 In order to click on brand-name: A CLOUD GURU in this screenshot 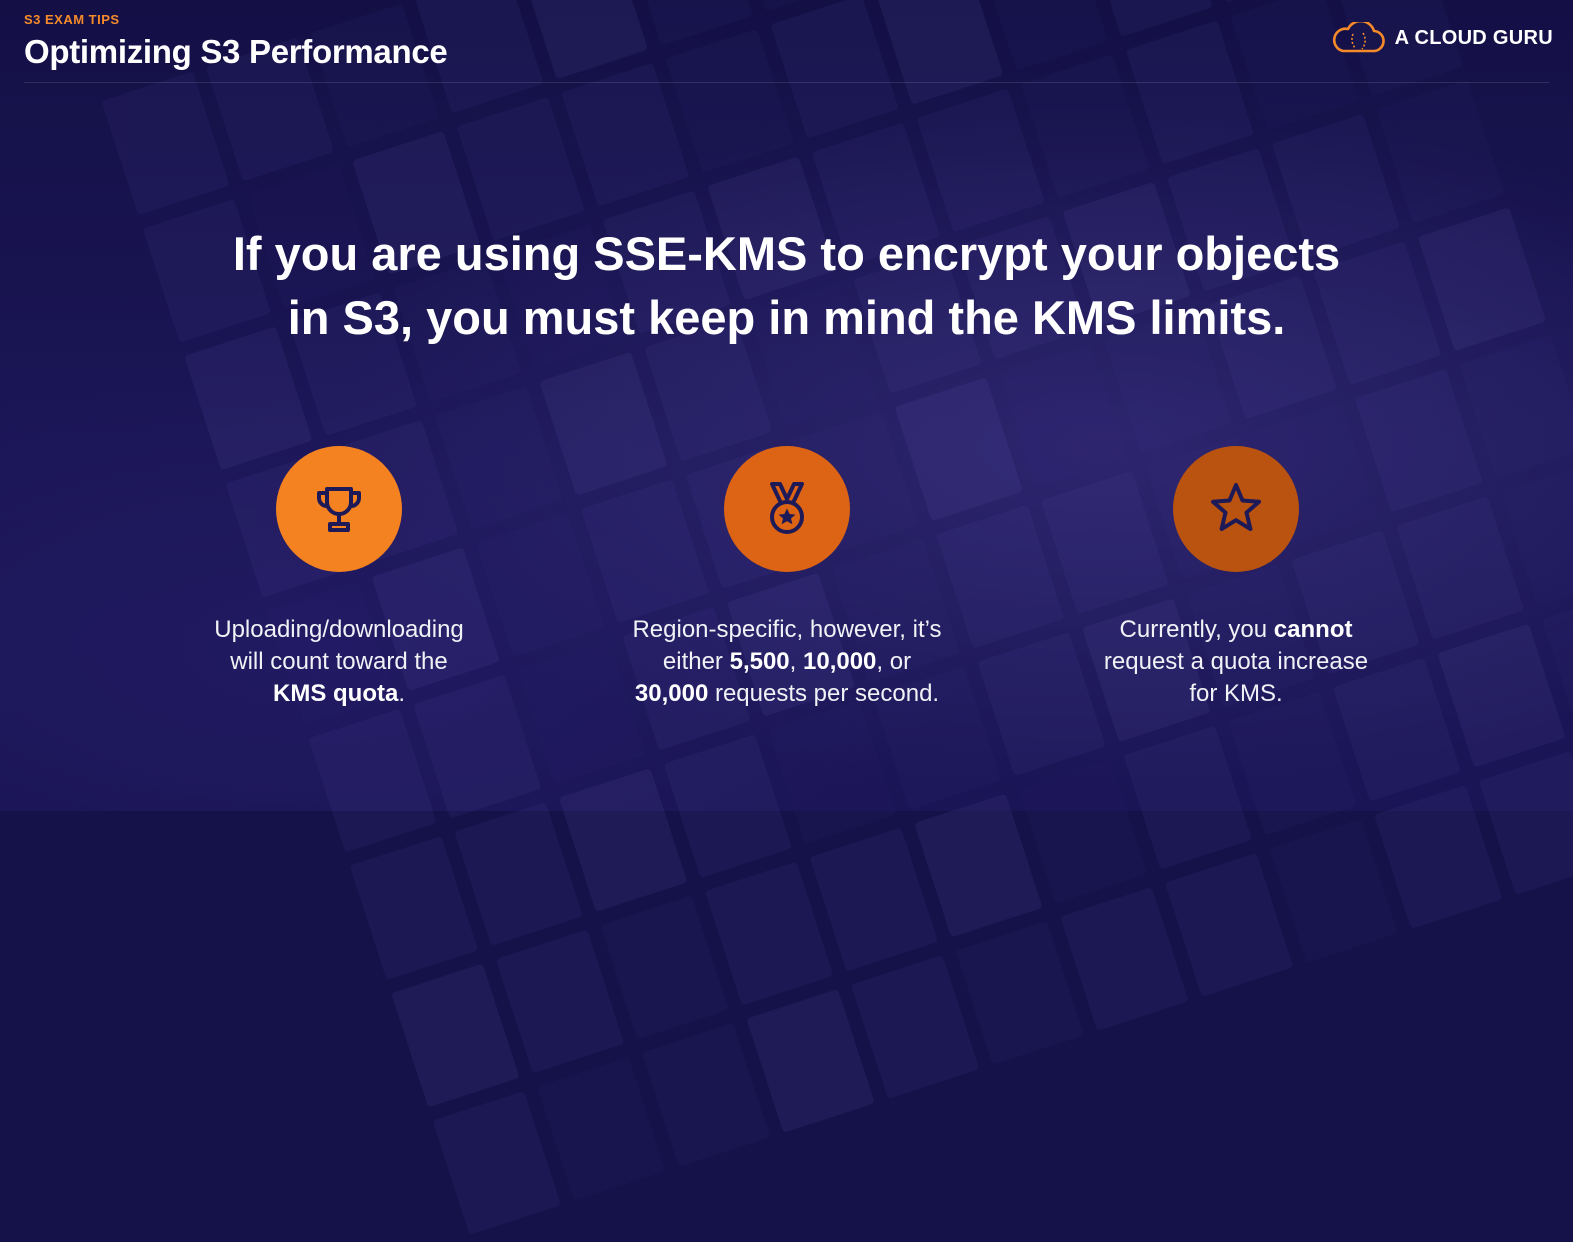, I will do `click(1473, 37)`.